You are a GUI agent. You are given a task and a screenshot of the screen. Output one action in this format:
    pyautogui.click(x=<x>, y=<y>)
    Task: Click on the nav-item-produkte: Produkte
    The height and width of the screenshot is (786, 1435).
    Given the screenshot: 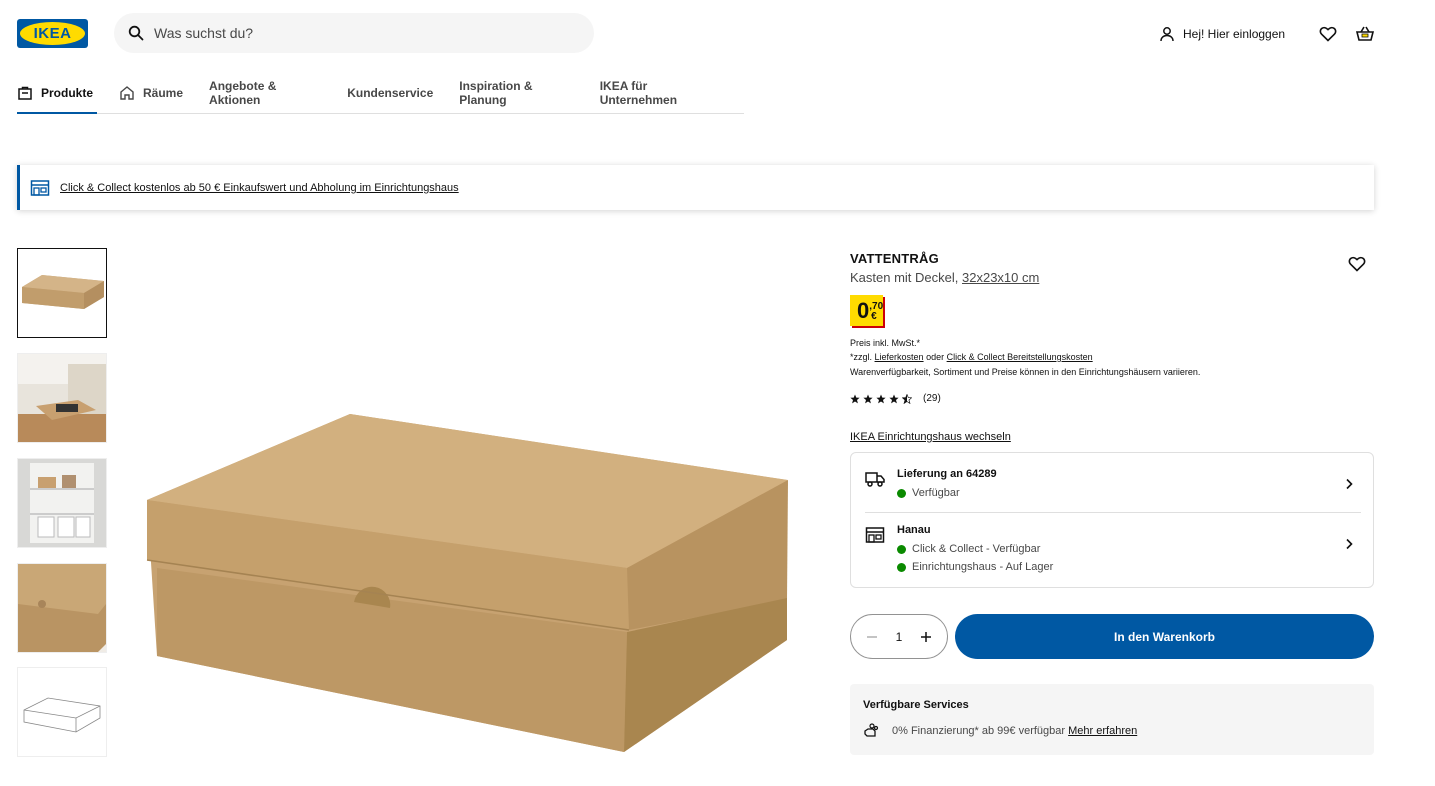 What is the action you would take?
    pyautogui.click(x=57, y=94)
    